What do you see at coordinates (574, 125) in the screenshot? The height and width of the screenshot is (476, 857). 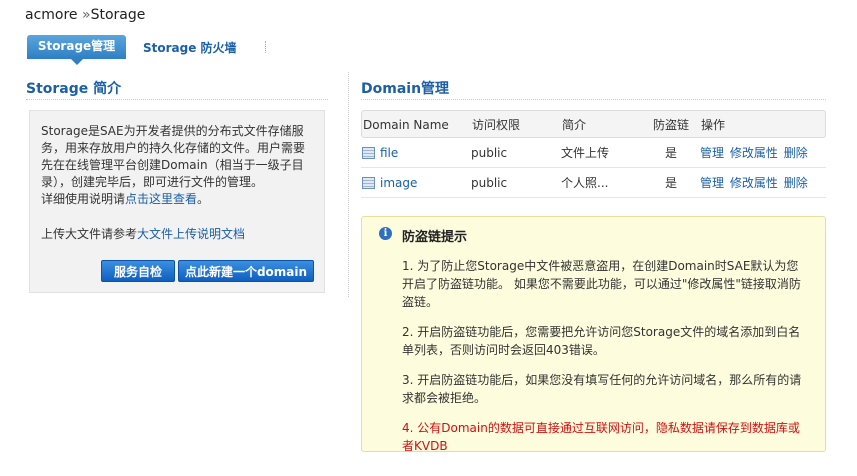 I see `col-desc: 简介` at bounding box center [574, 125].